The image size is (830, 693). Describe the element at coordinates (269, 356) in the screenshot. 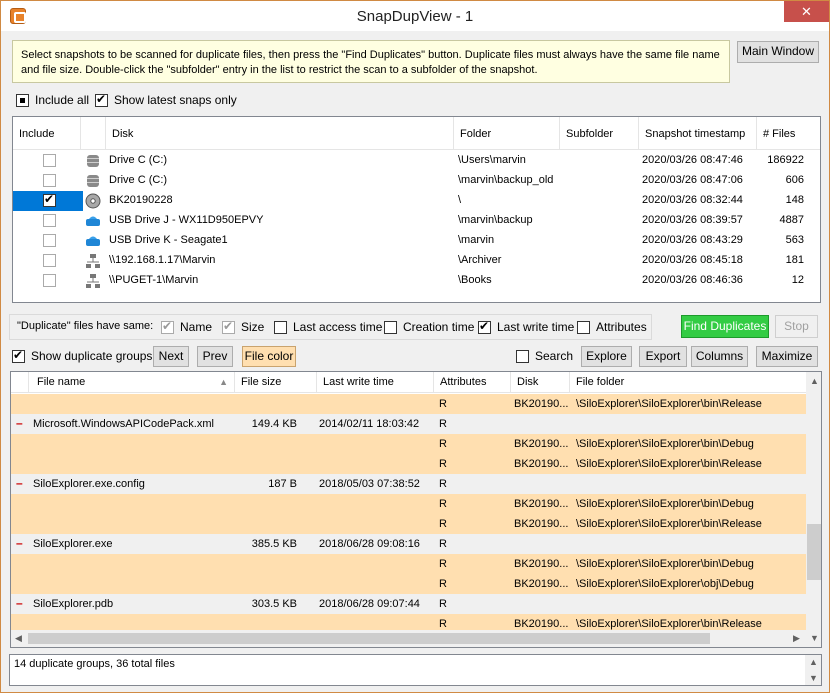

I see `file-color-button: File color` at that location.